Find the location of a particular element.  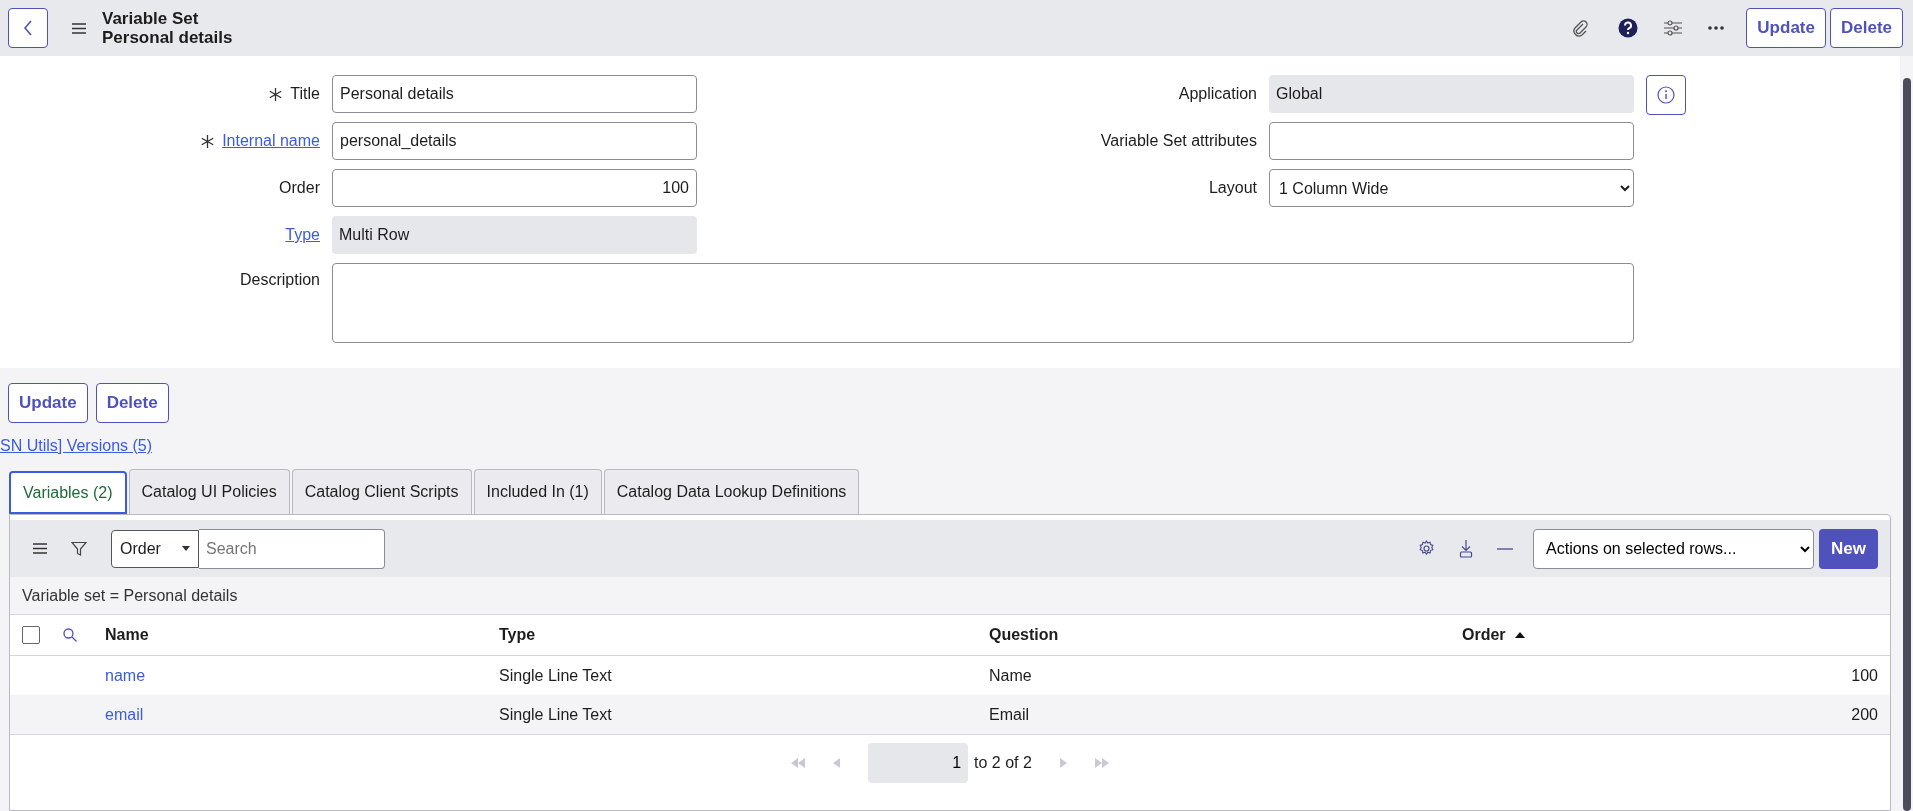

field-label: Application is located at coordinates (1217, 94).